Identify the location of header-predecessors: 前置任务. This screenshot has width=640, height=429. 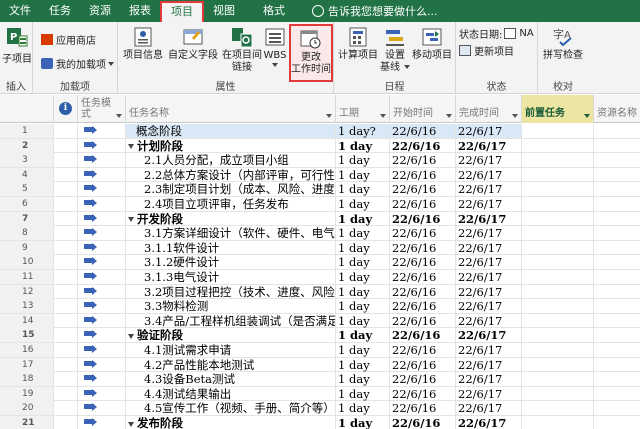
(558, 109).